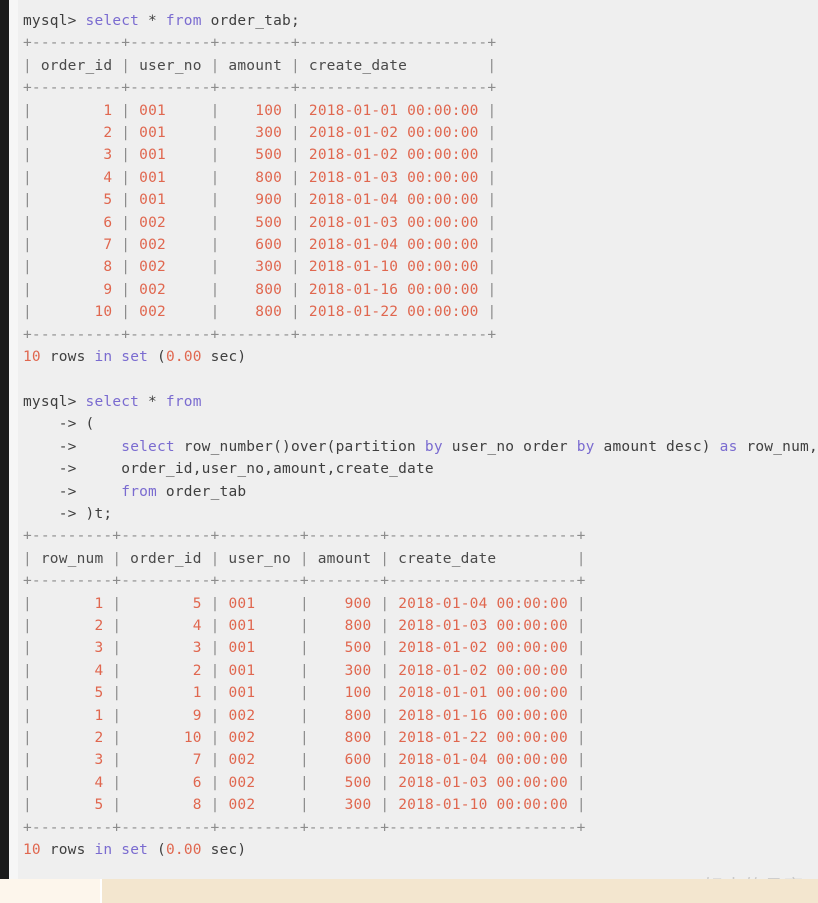 This screenshot has width=818, height=903. What do you see at coordinates (483, 760) in the screenshot?
I see `cell-value: 2018-01-04 00:00:00` at bounding box center [483, 760].